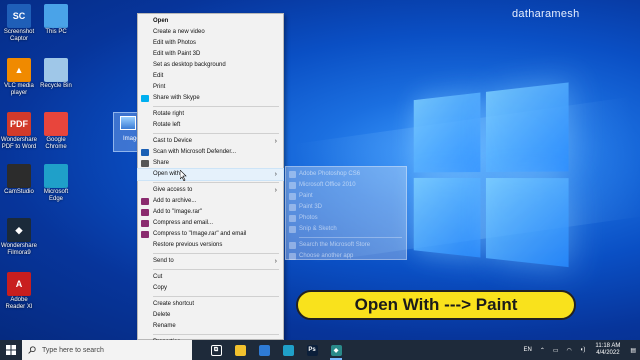  What do you see at coordinates (210, 315) in the screenshot?
I see `menu-item-delete: Delete` at bounding box center [210, 315].